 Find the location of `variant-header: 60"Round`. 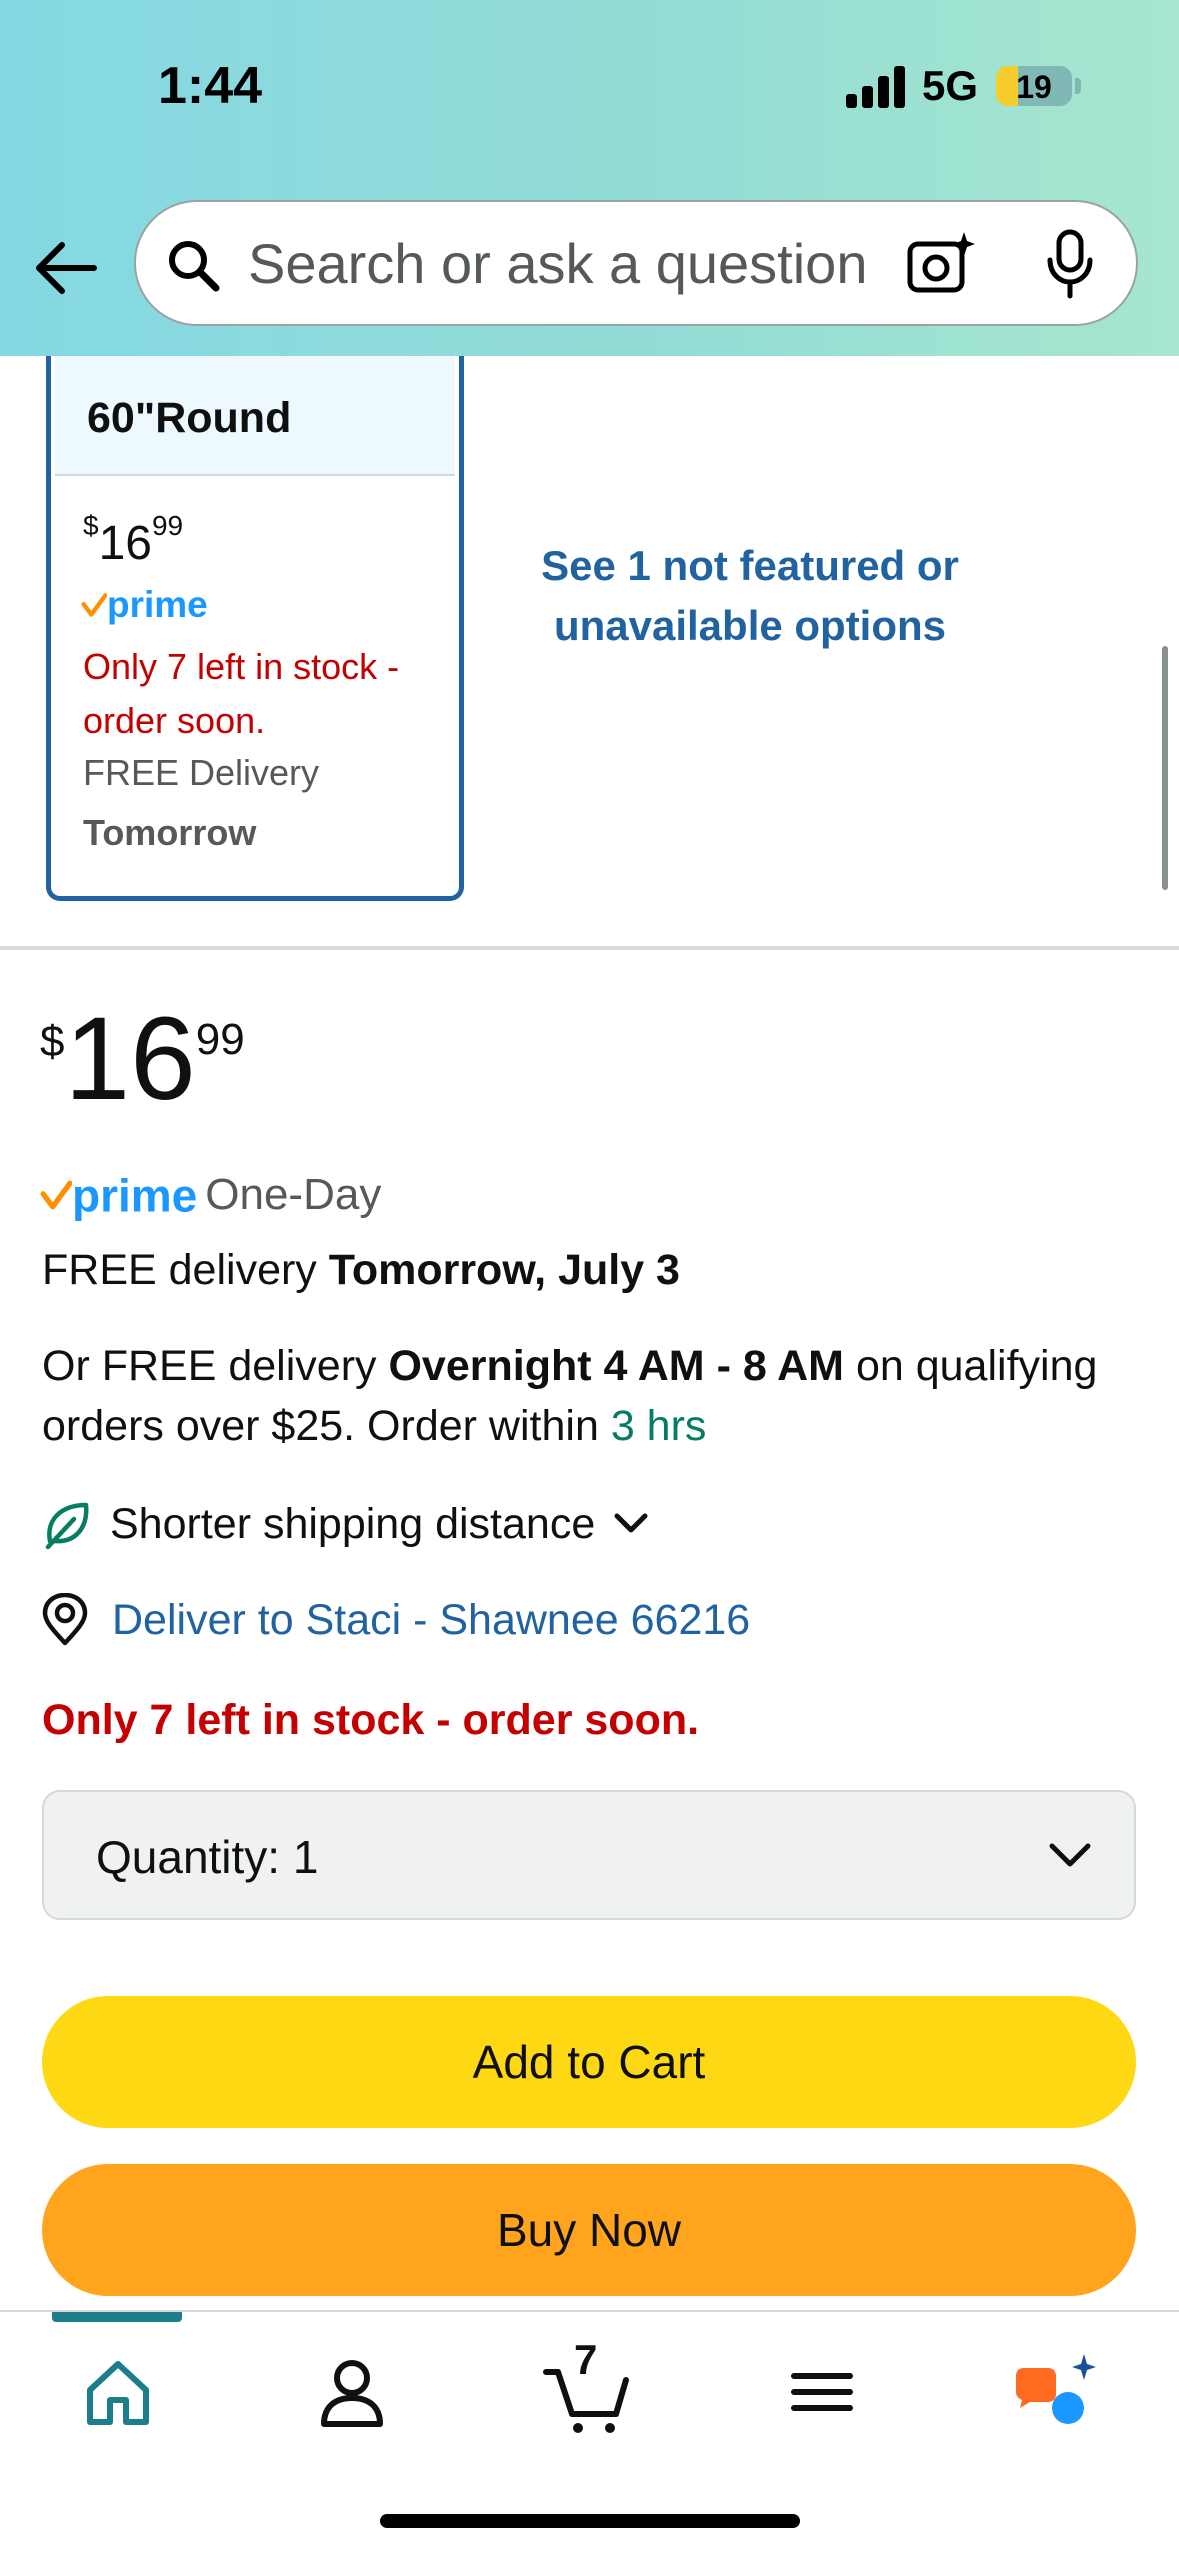

variant-header: 60"Round is located at coordinates (255, 416).